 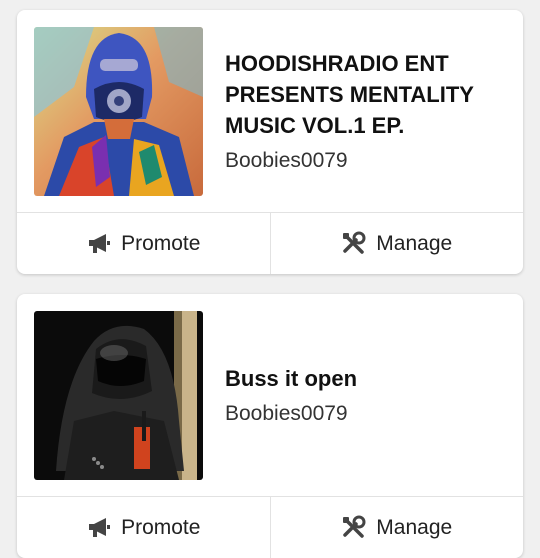 I want to click on album-cover-photo, so click(x=118, y=395).